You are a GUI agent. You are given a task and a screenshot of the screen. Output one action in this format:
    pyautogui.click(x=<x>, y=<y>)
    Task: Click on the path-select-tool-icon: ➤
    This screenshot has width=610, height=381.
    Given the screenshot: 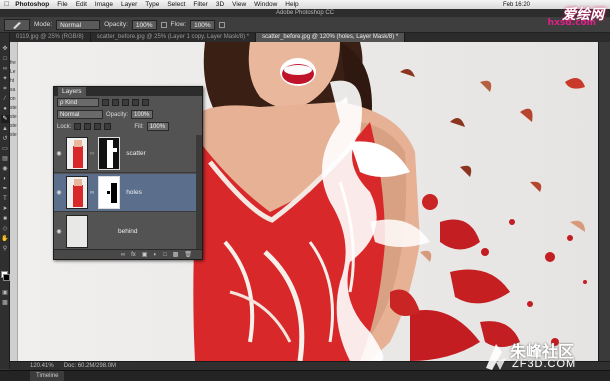 What is the action you would take?
    pyautogui.click(x=5, y=209)
    